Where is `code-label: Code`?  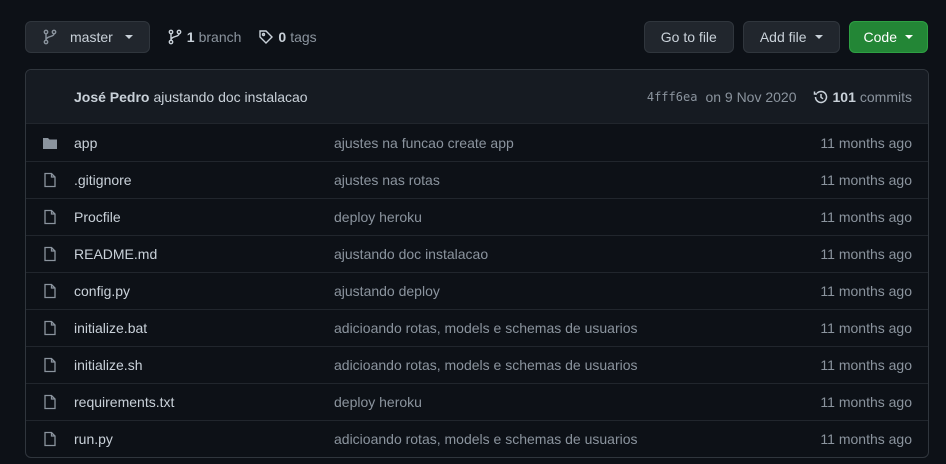
code-label: Code is located at coordinates (880, 37).